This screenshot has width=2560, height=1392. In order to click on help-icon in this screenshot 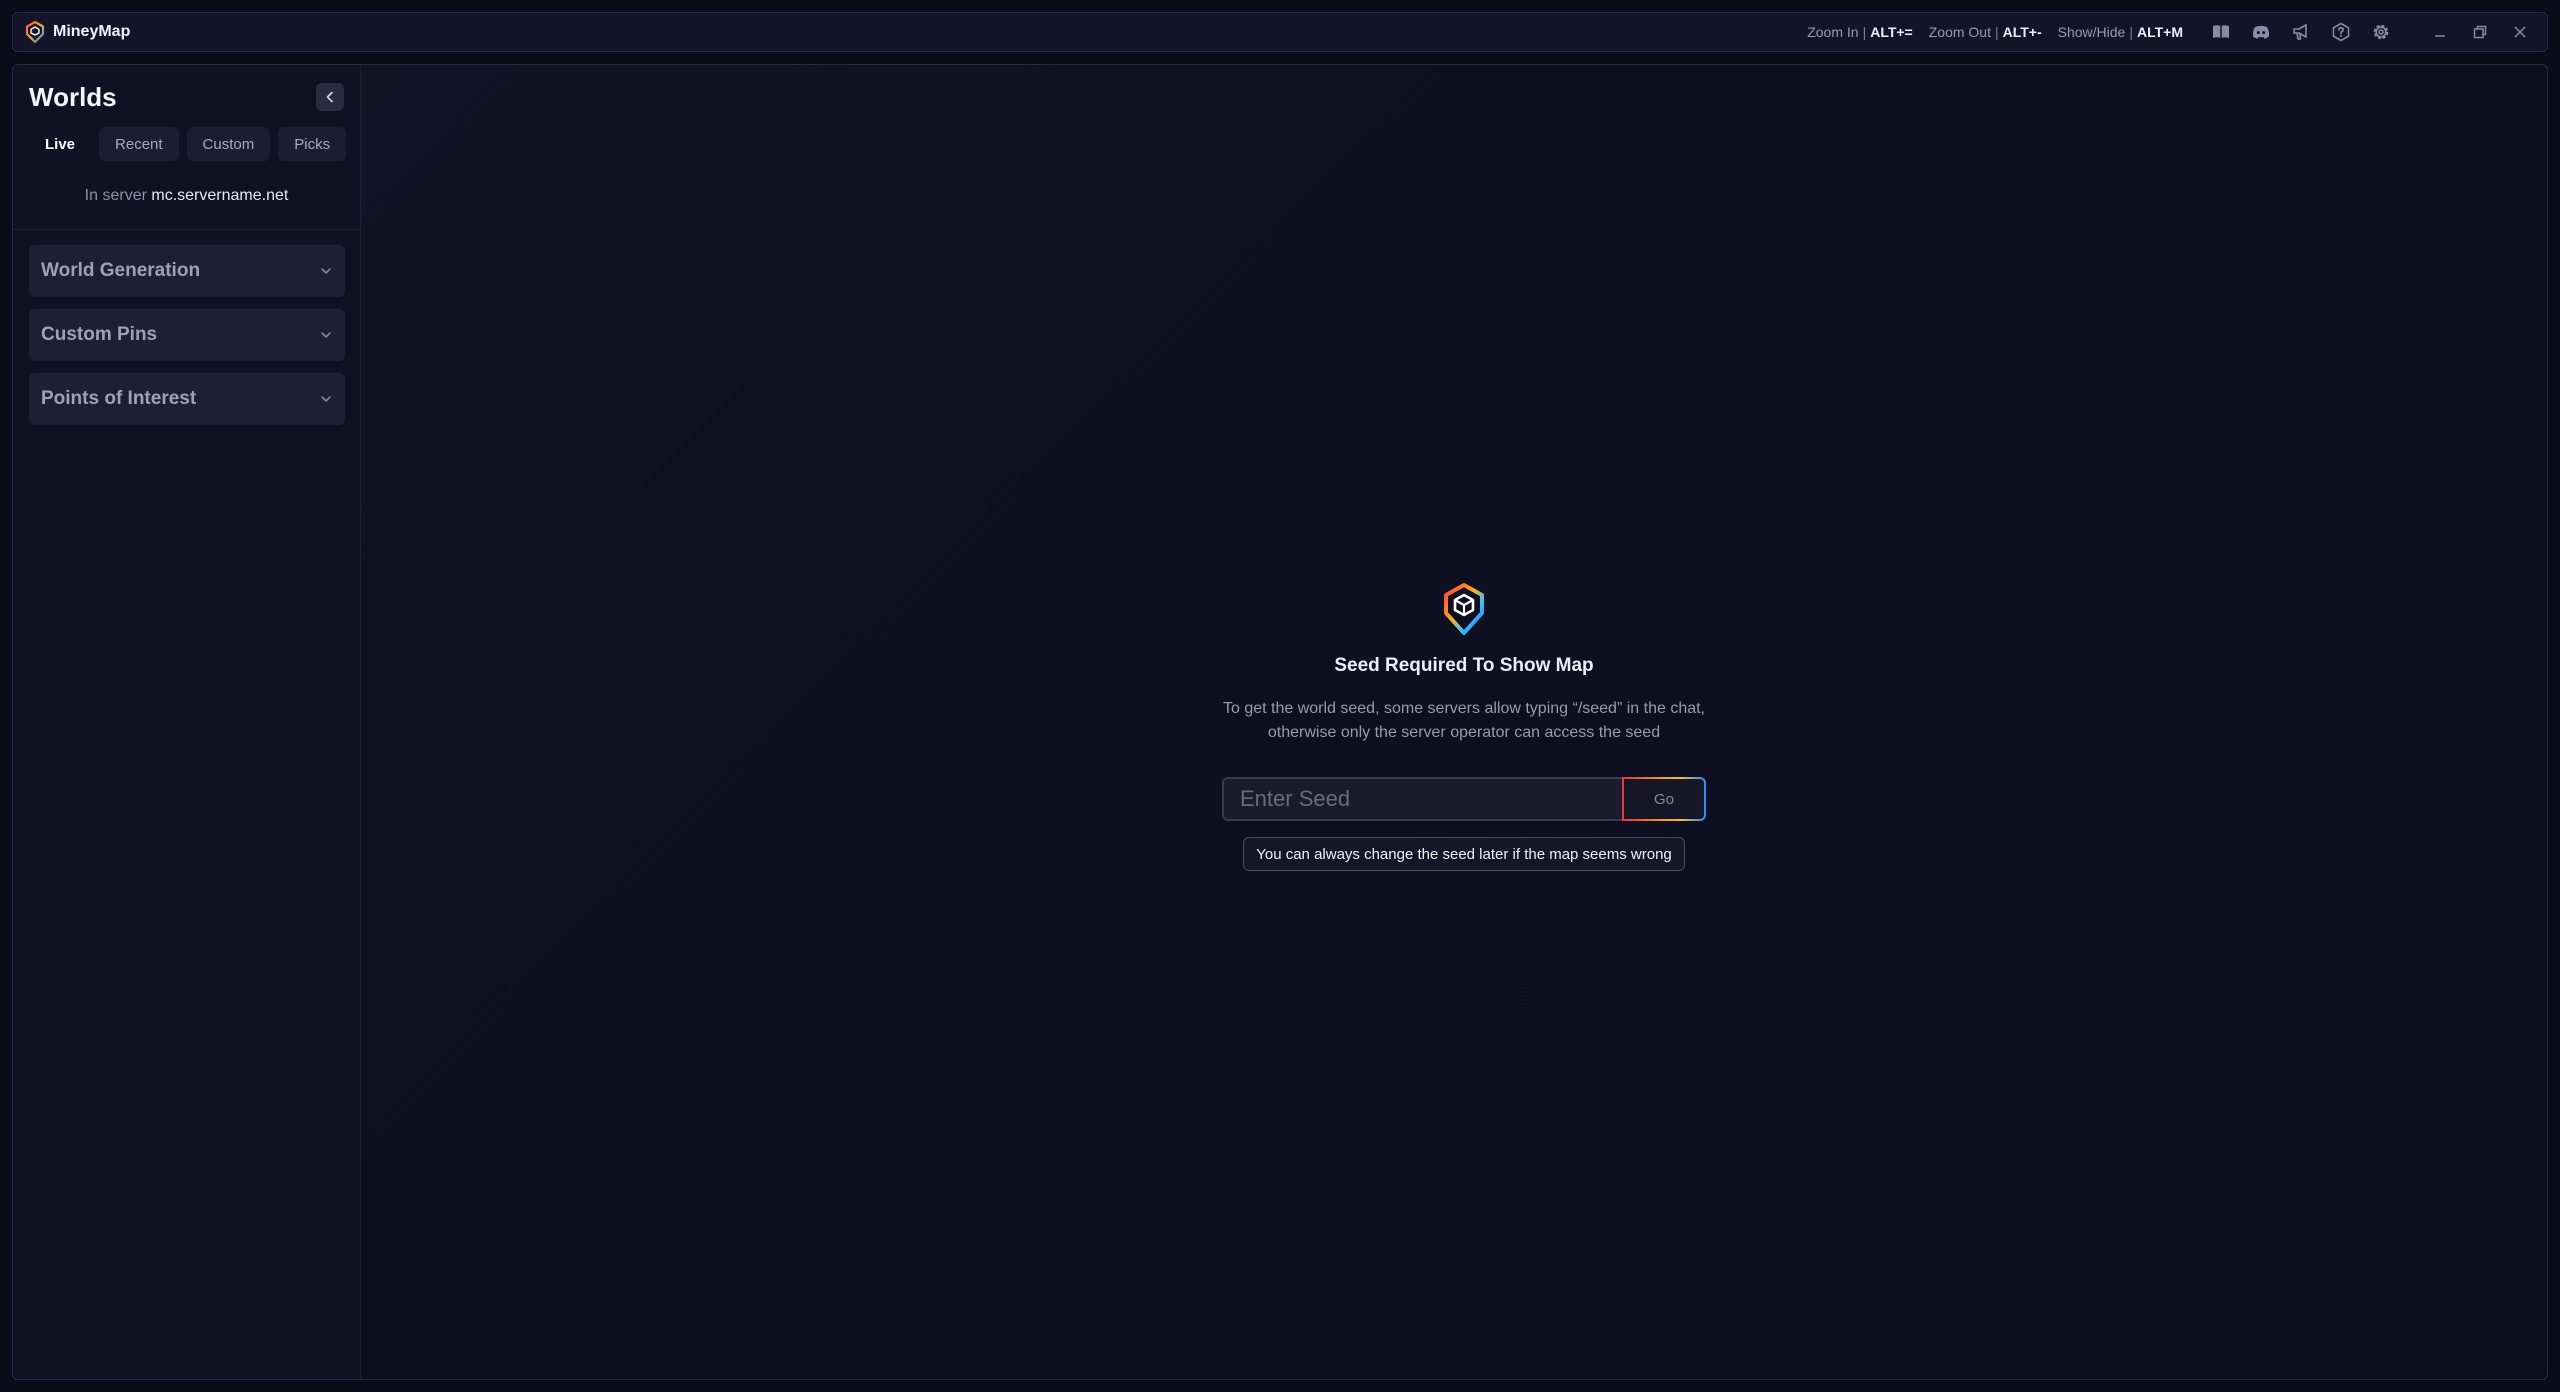, I will do `click(2341, 32)`.